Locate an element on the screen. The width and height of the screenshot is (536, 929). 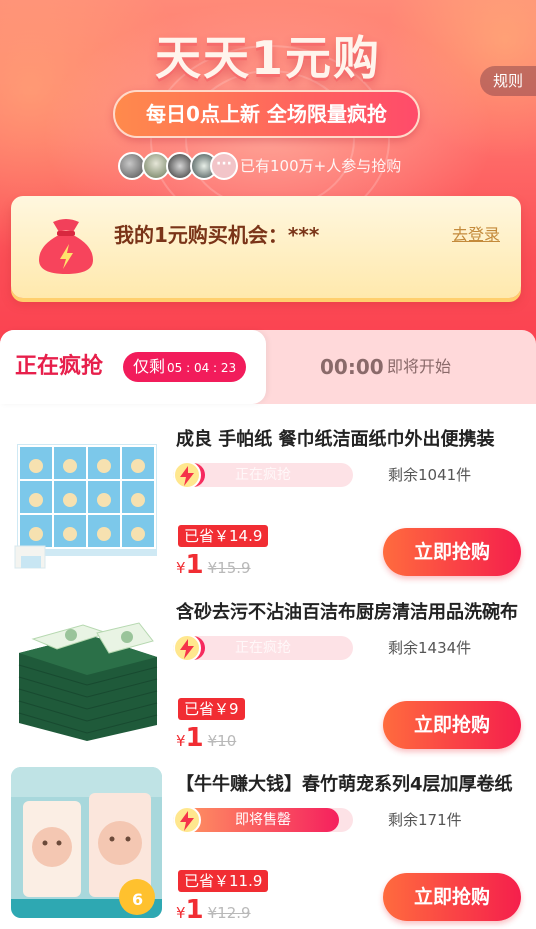
slogan-banner: 每日0点上新 全场限量疯抢 is located at coordinates (266, 114).